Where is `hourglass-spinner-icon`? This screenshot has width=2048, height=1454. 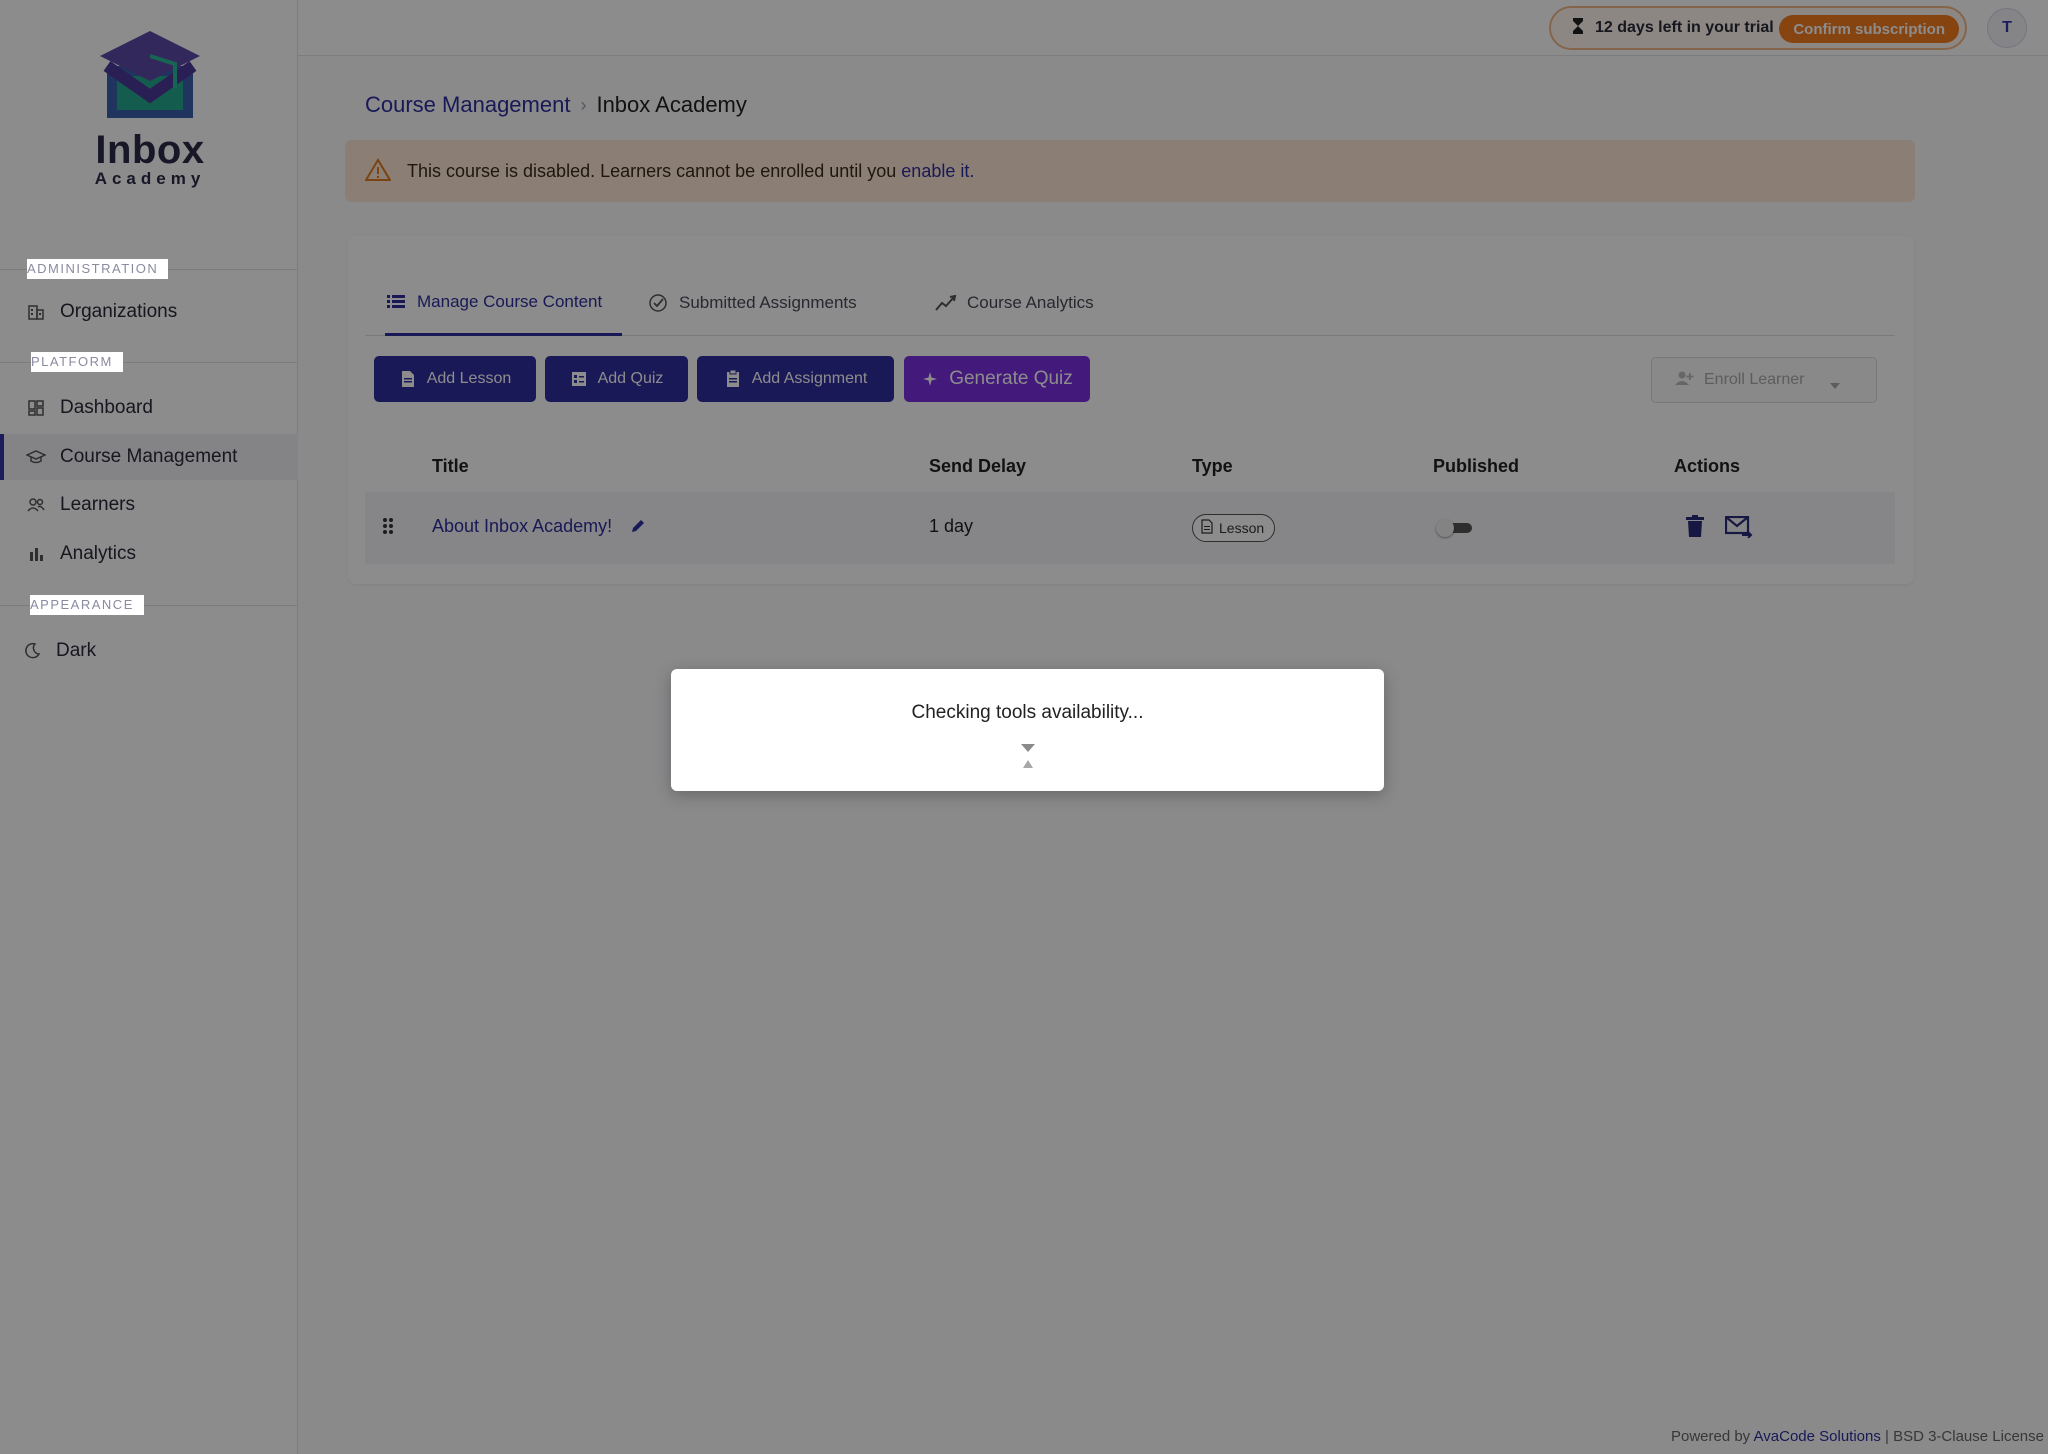 hourglass-spinner-icon is located at coordinates (1028, 757).